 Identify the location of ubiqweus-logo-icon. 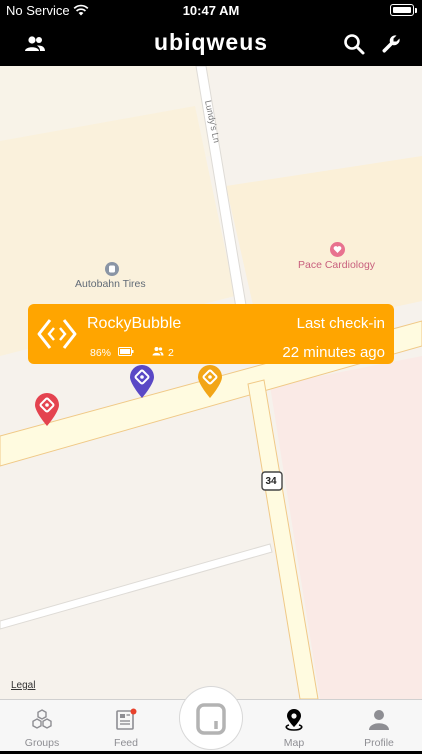
(57, 336).